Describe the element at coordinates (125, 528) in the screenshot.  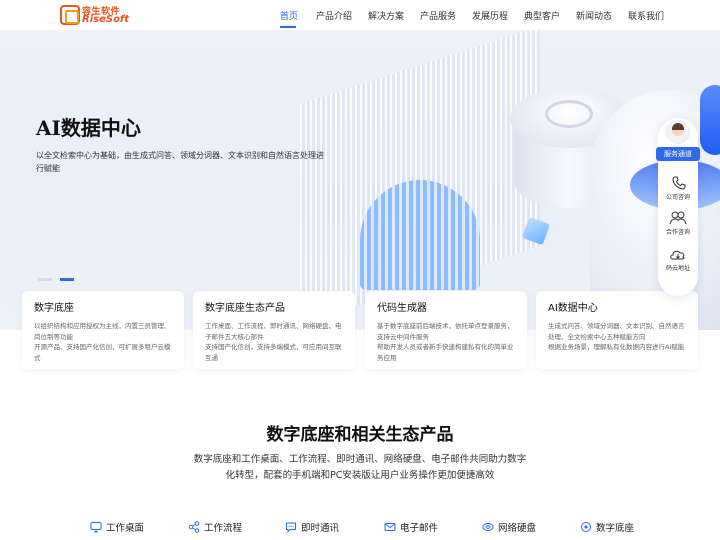
I see `tab-label: 工作桌面` at that location.